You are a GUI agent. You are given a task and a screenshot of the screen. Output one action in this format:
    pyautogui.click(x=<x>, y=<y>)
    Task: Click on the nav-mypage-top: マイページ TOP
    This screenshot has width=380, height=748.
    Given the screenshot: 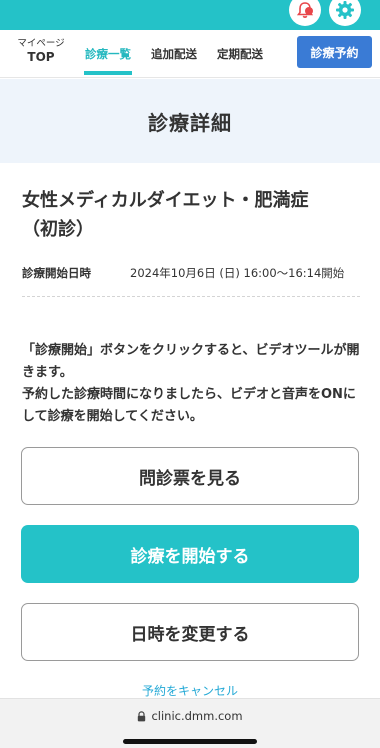 What is the action you would take?
    pyautogui.click(x=41, y=51)
    